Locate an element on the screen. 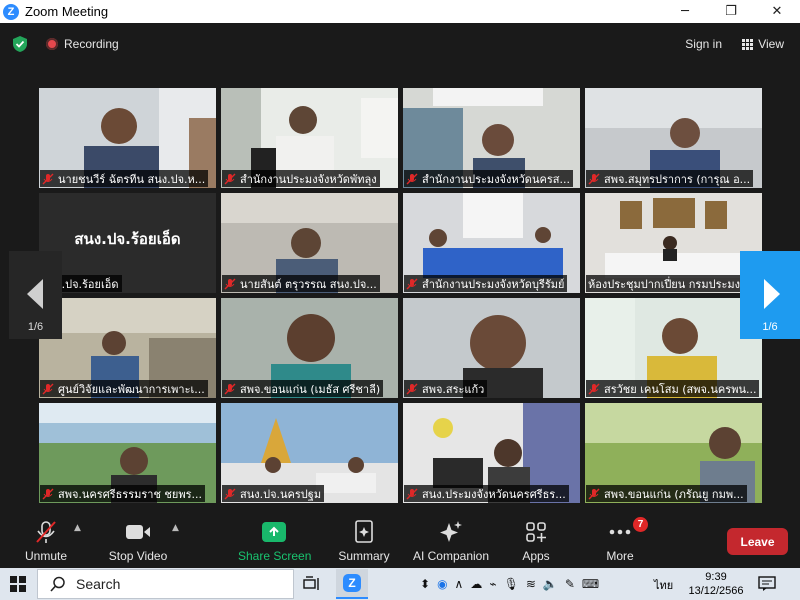 The height and width of the screenshot is (600, 800). microphone-tray-icon: 🎙 is located at coordinates (511, 584).